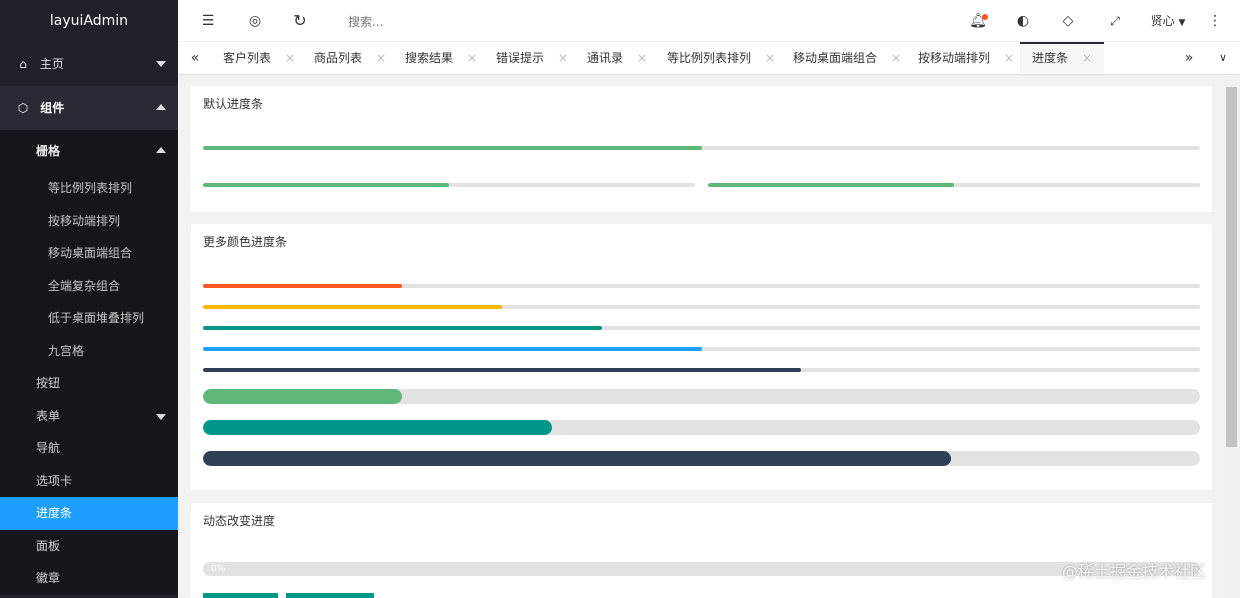 This screenshot has width=1240, height=598. I want to click on tab-search-results: 搜索结果 ×, so click(441, 58).